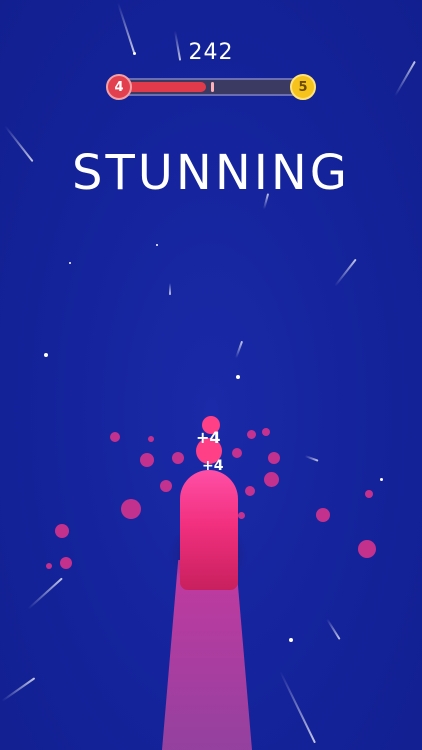 The width and height of the screenshot is (422, 750). Describe the element at coordinates (119, 87) in the screenshot. I see `current-level-badge: 4` at that location.